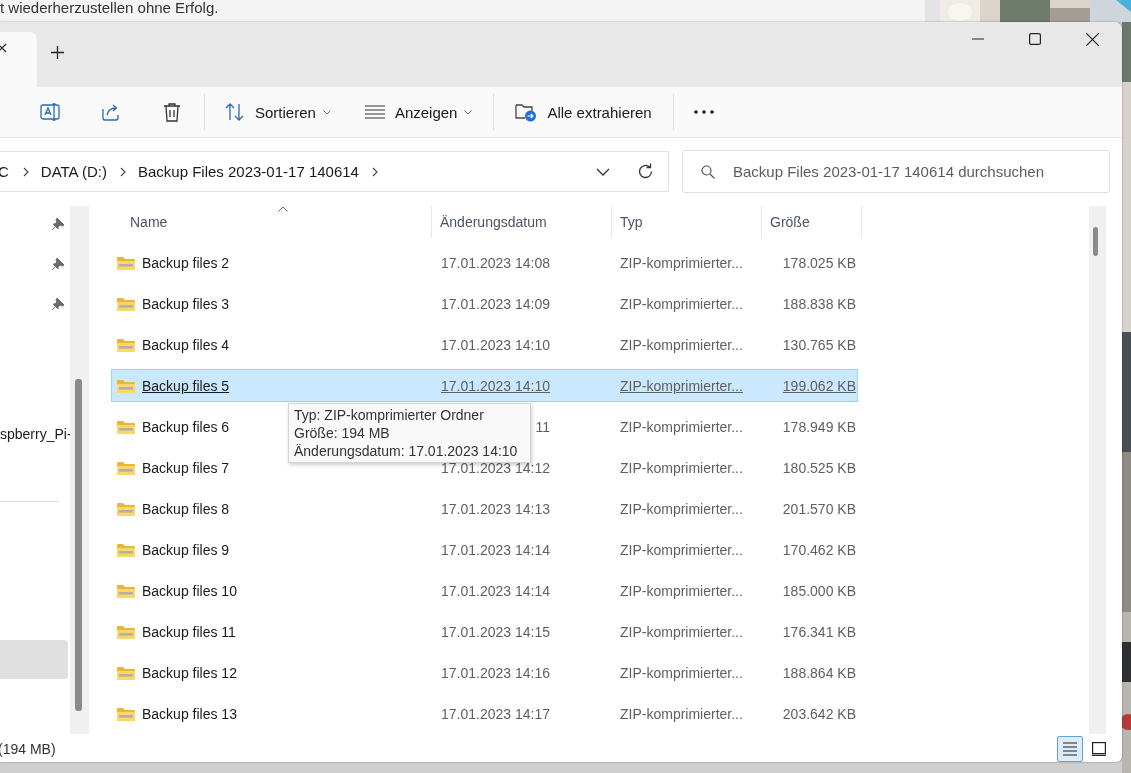  I want to click on search-field: Backup Files 2023-01-17 140614 durchsuchen, so click(896, 171).